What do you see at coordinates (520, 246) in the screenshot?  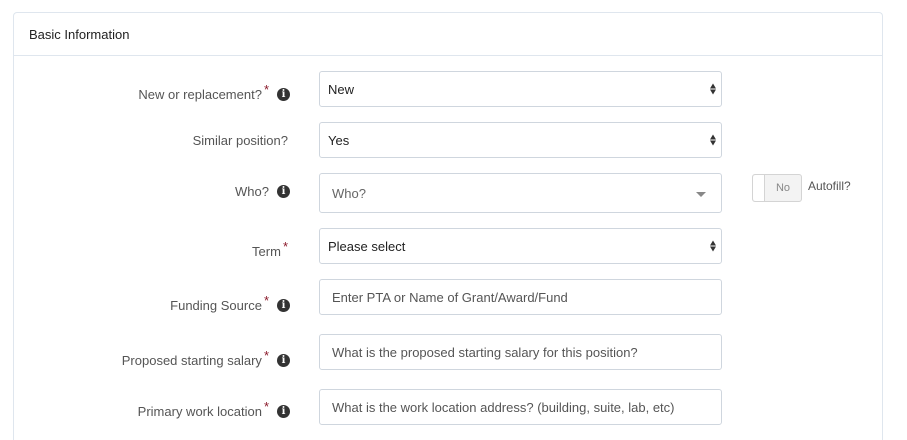 I see `term-select: Please select` at bounding box center [520, 246].